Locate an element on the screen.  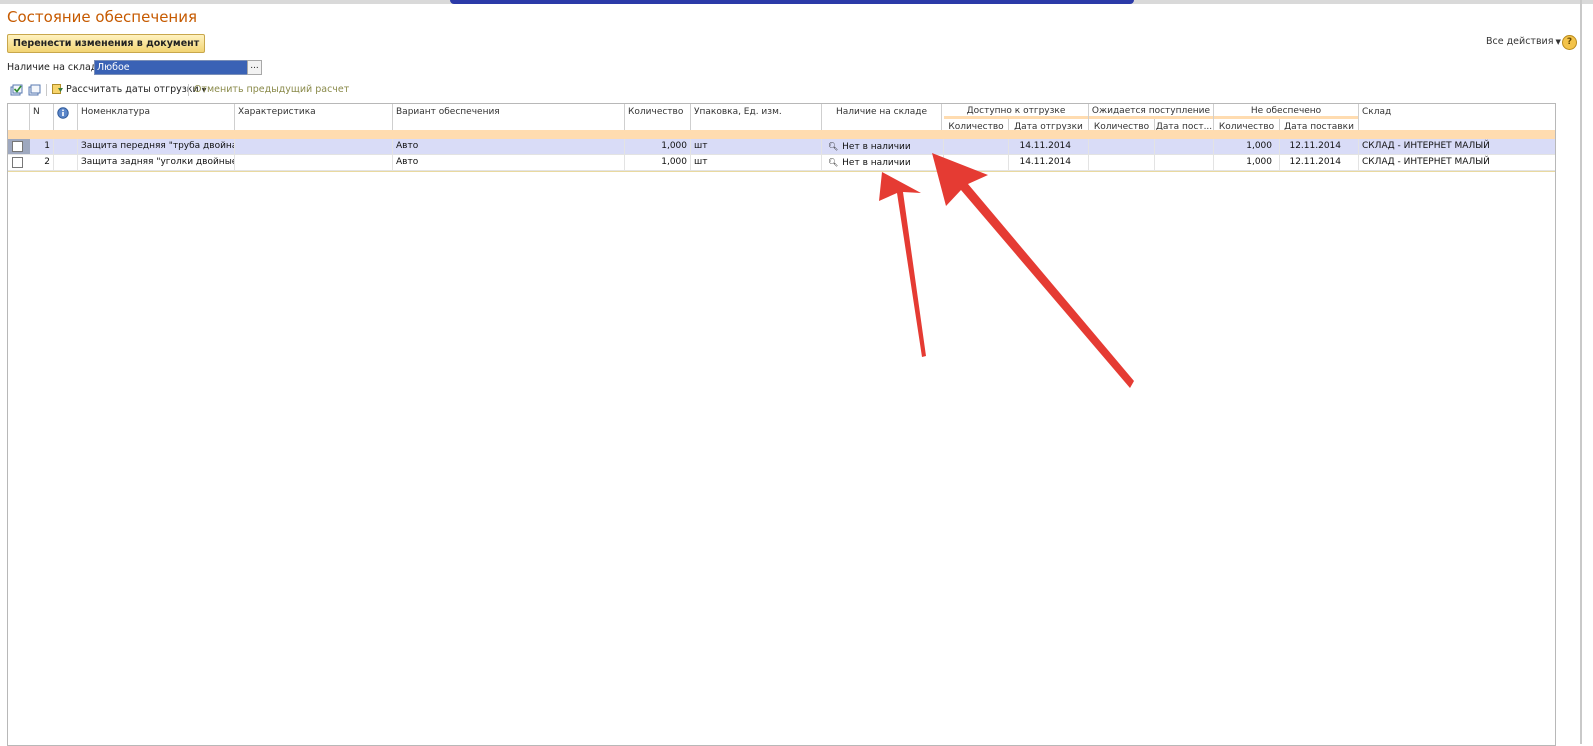
annotation-arrows is located at coordinates (1006, 270).